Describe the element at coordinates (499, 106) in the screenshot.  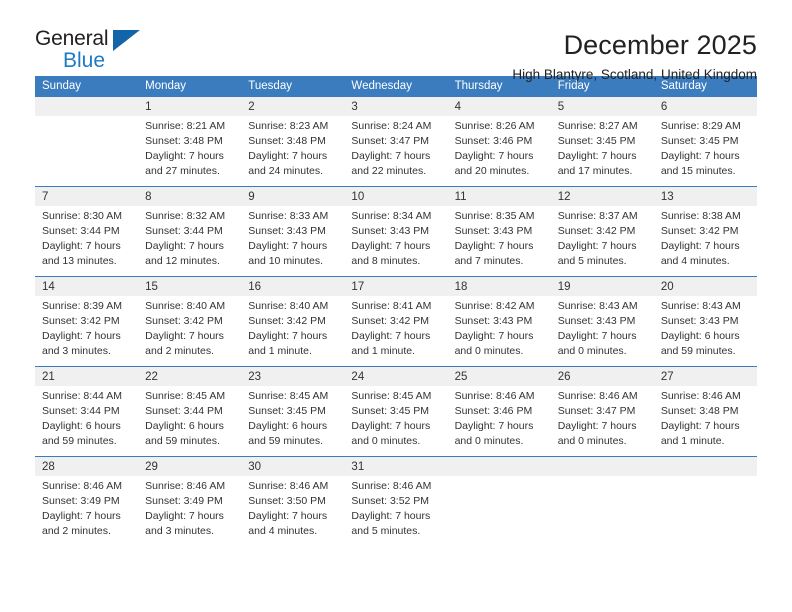
I see `day-number: 4` at that location.